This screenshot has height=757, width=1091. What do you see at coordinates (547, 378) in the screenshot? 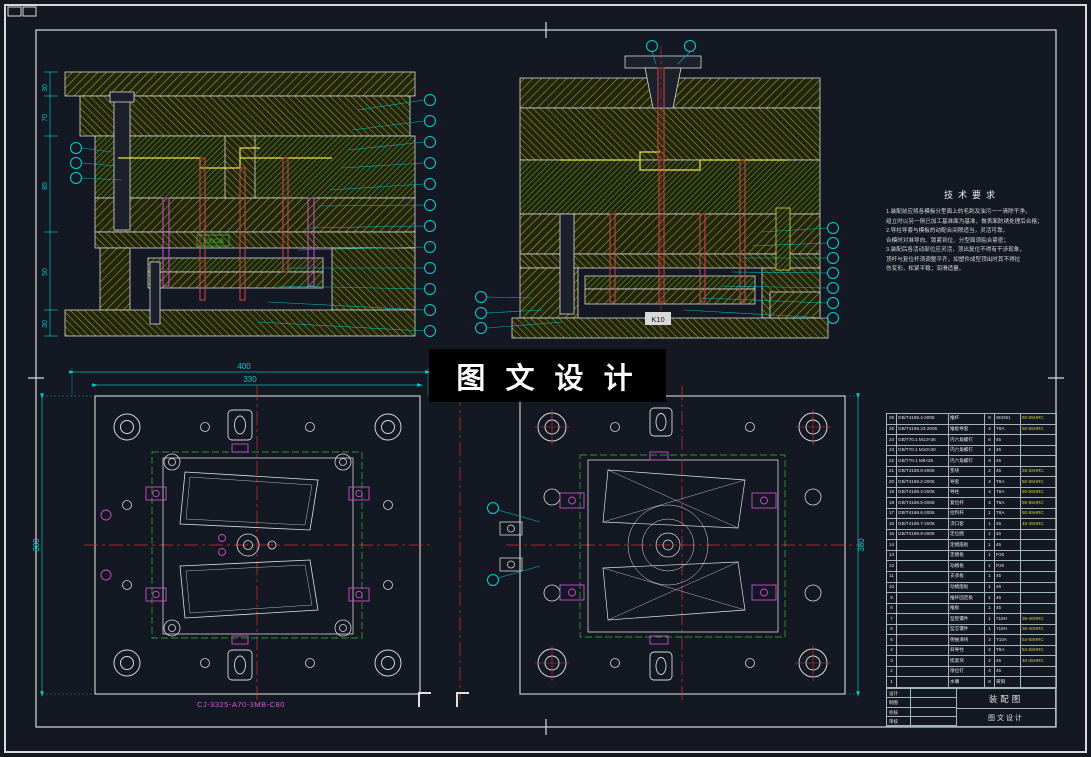
I see `watermark-text: 图 文 设 计` at bounding box center [547, 378].